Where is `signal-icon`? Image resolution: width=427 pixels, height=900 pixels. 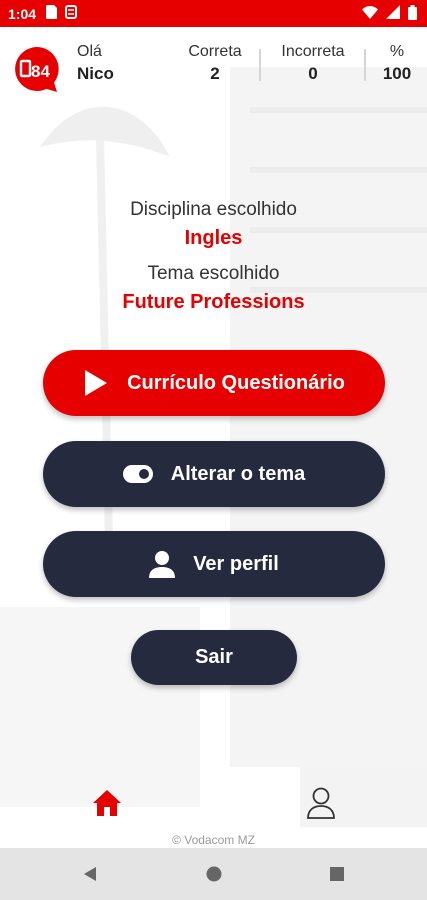 signal-icon is located at coordinates (393, 13).